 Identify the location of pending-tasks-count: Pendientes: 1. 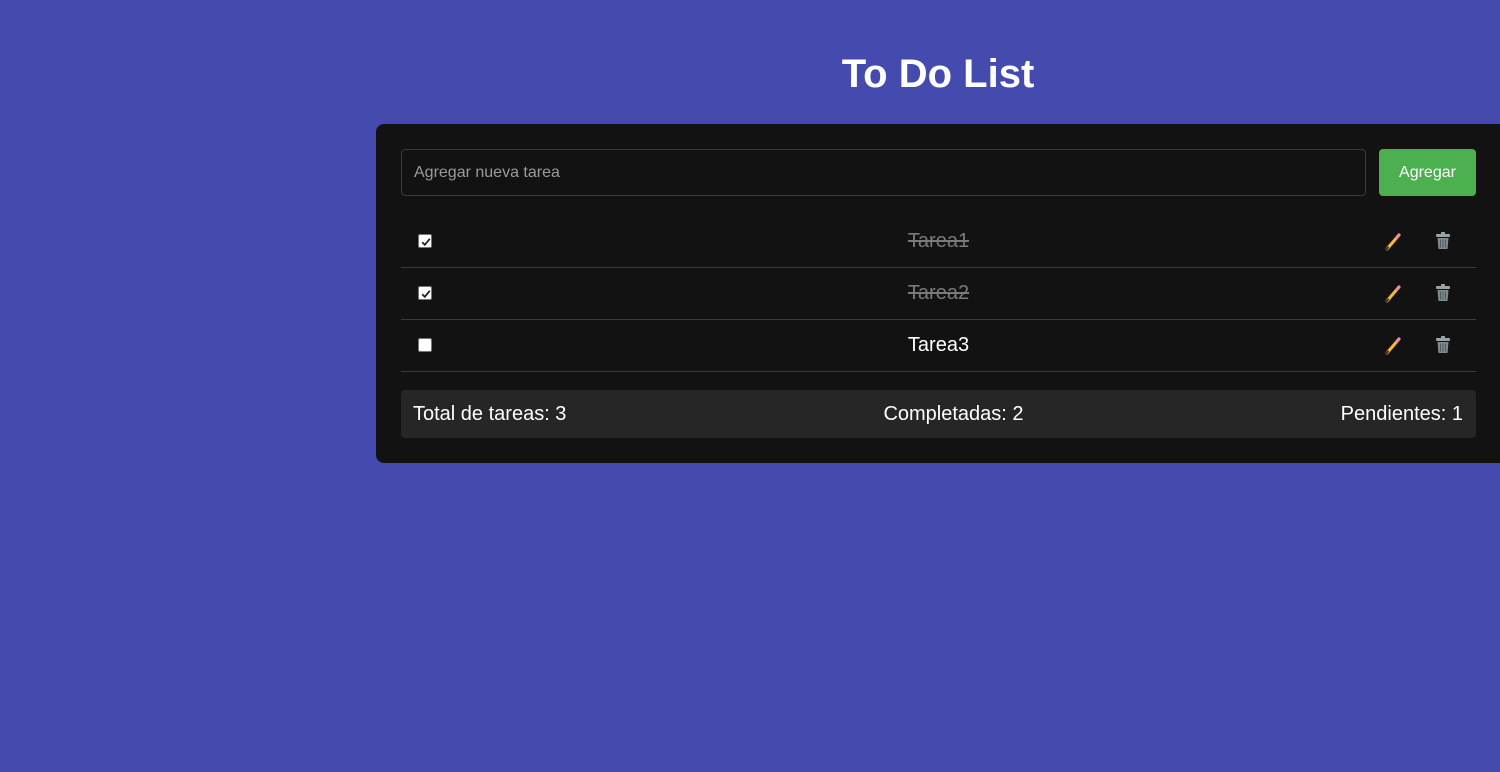
(1401, 414).